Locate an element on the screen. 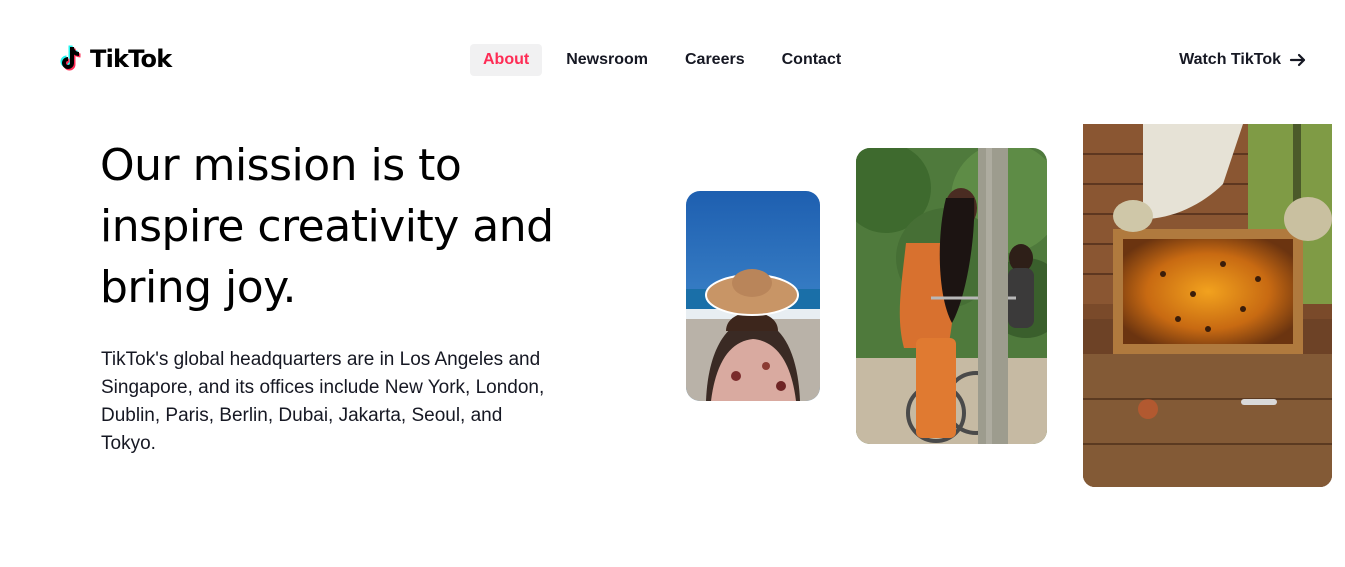 Image resolution: width=1345 pixels, height=567 pixels. tiktok-logo: TikTok is located at coordinates (116, 59).